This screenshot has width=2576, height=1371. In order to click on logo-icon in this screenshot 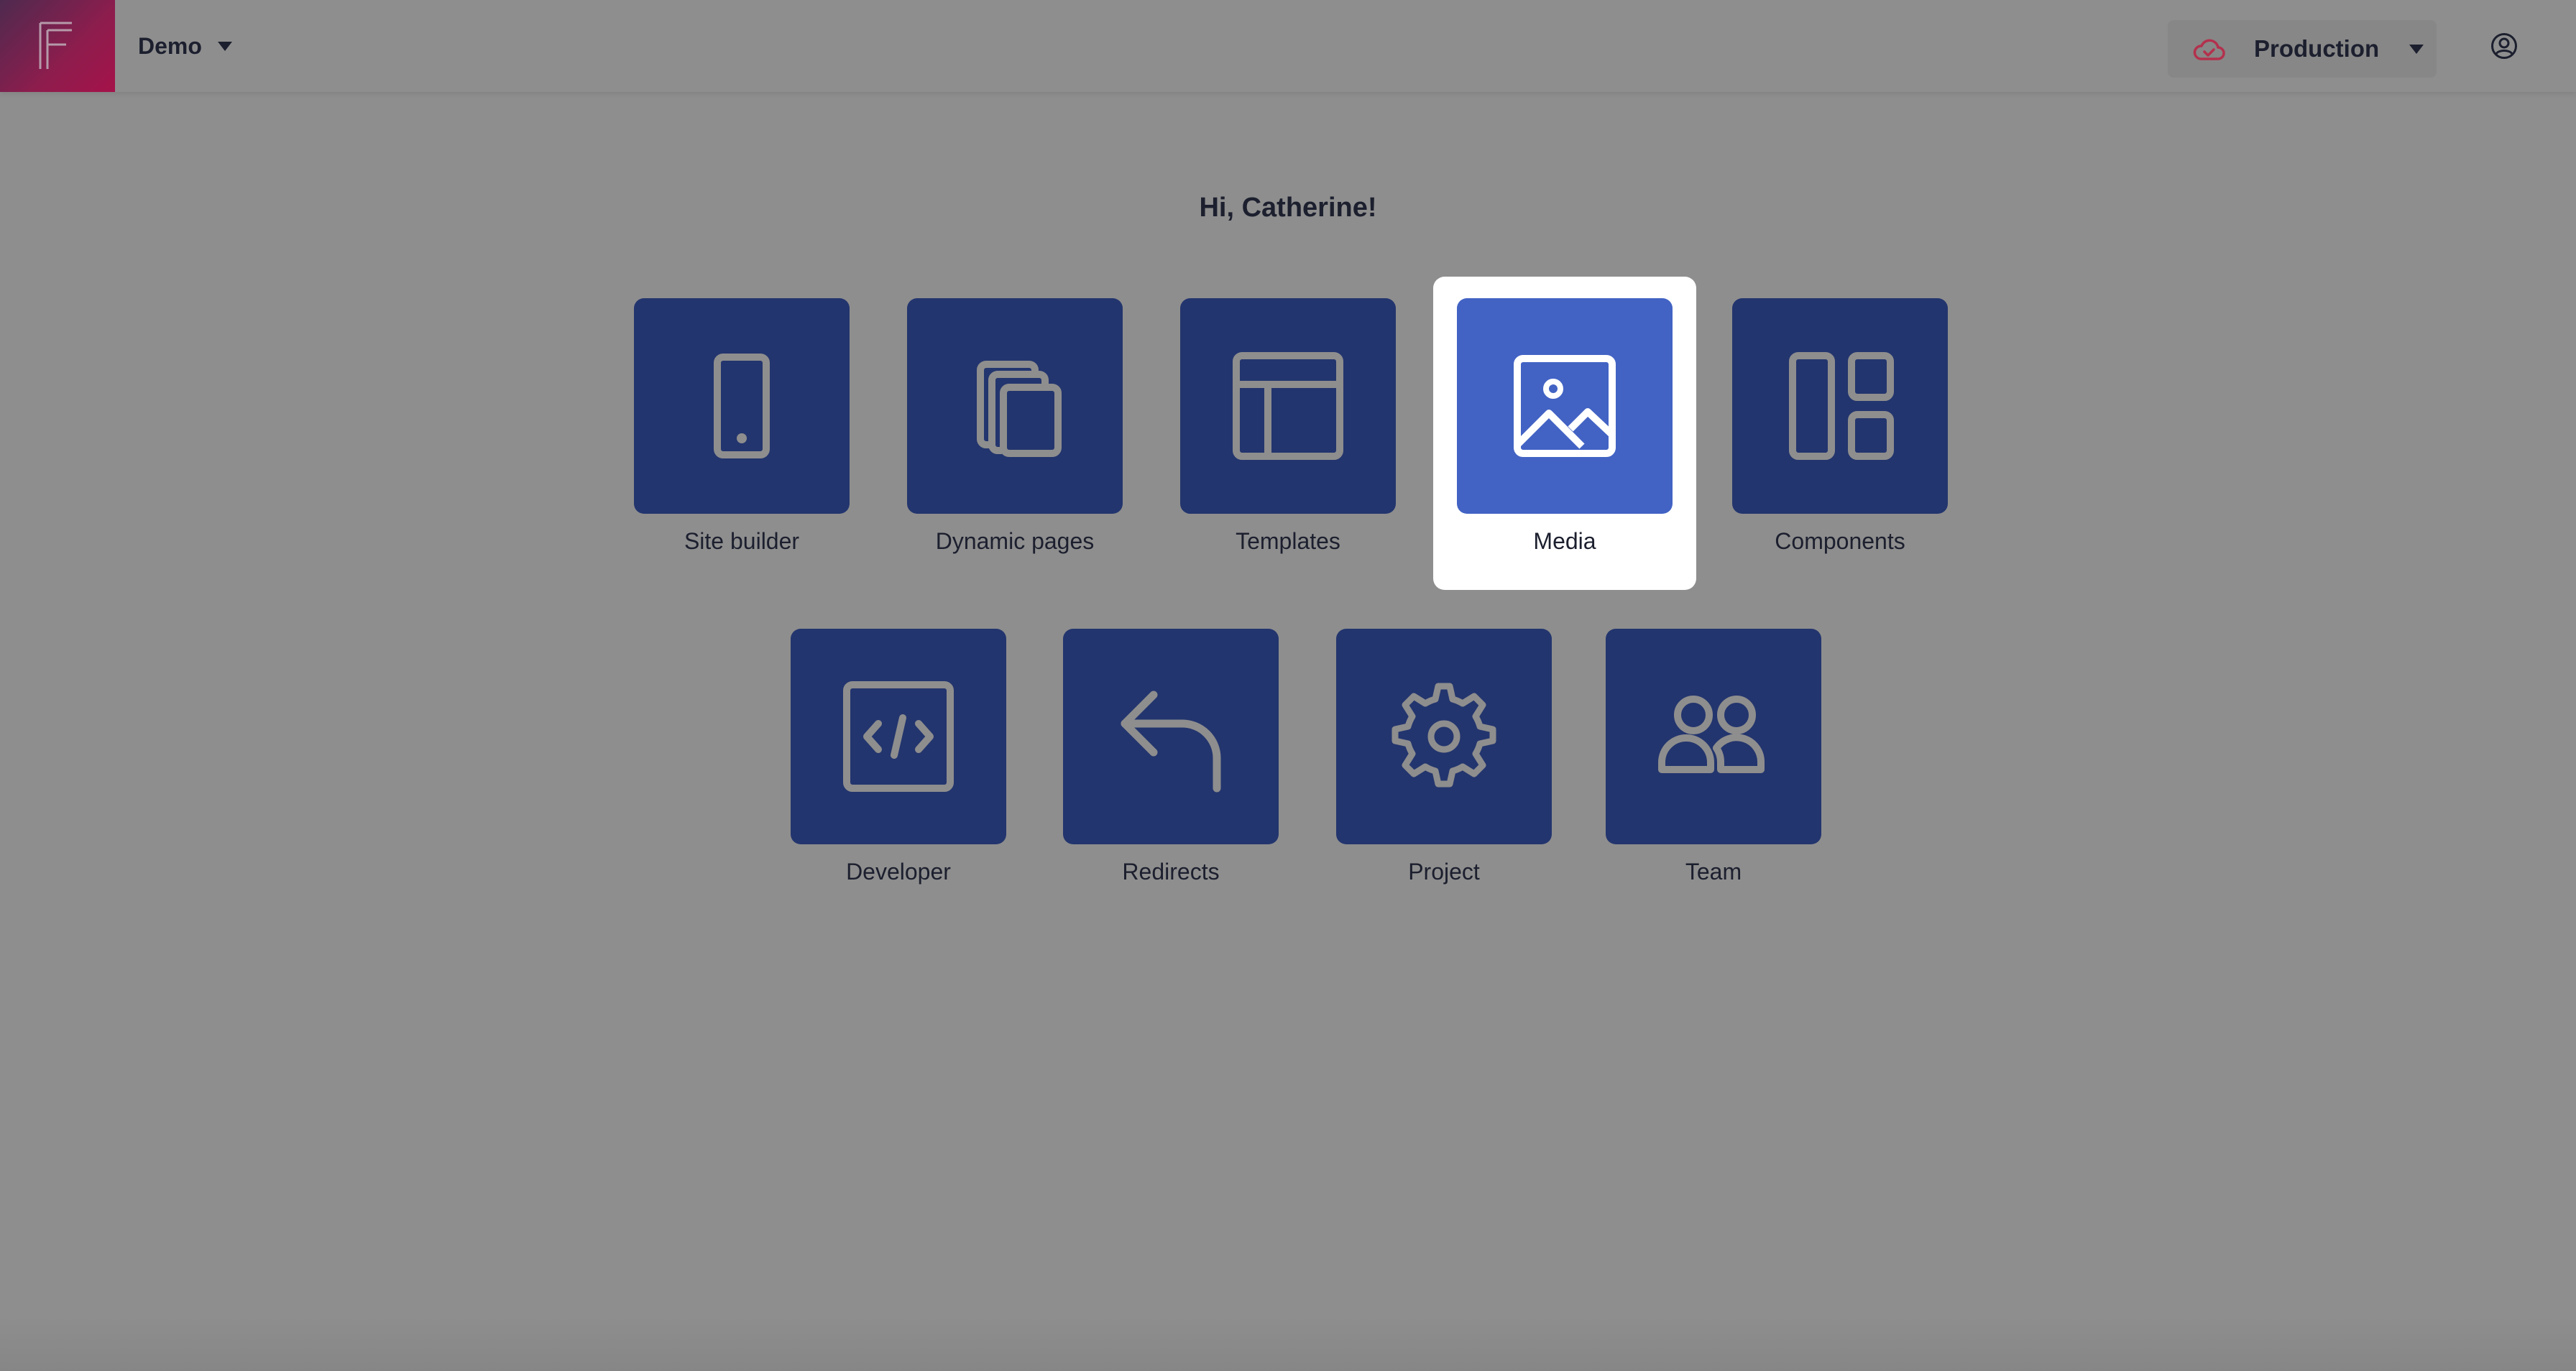, I will do `click(55, 46)`.